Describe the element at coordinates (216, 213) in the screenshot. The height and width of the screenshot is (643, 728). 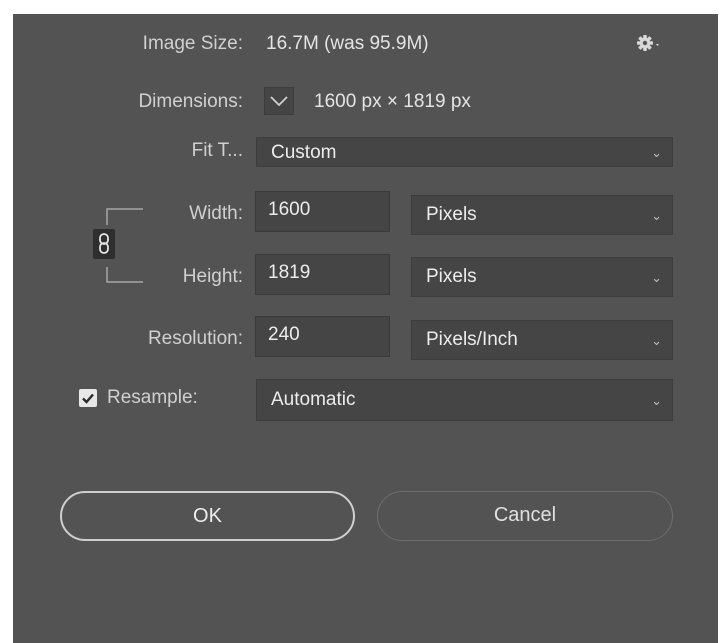
I see `width-label: Width:` at that location.